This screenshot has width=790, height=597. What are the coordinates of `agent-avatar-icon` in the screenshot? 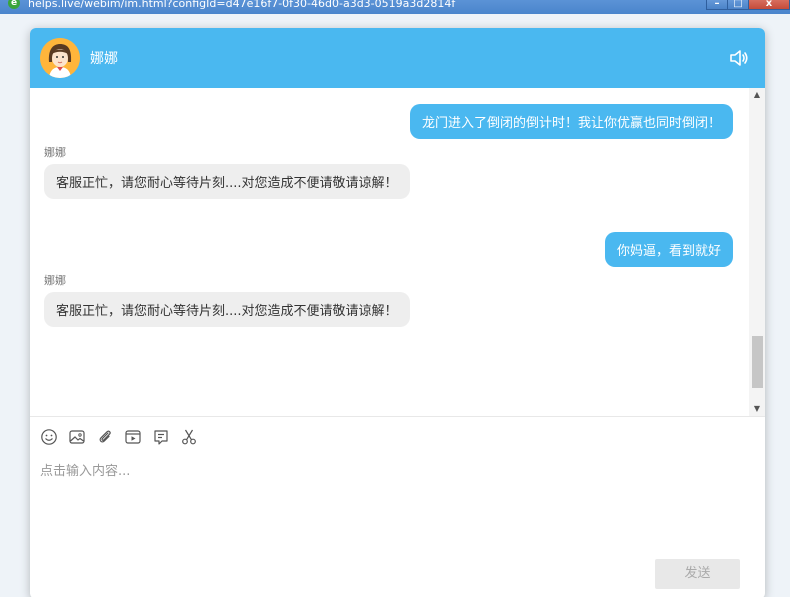 It's located at (60, 58).